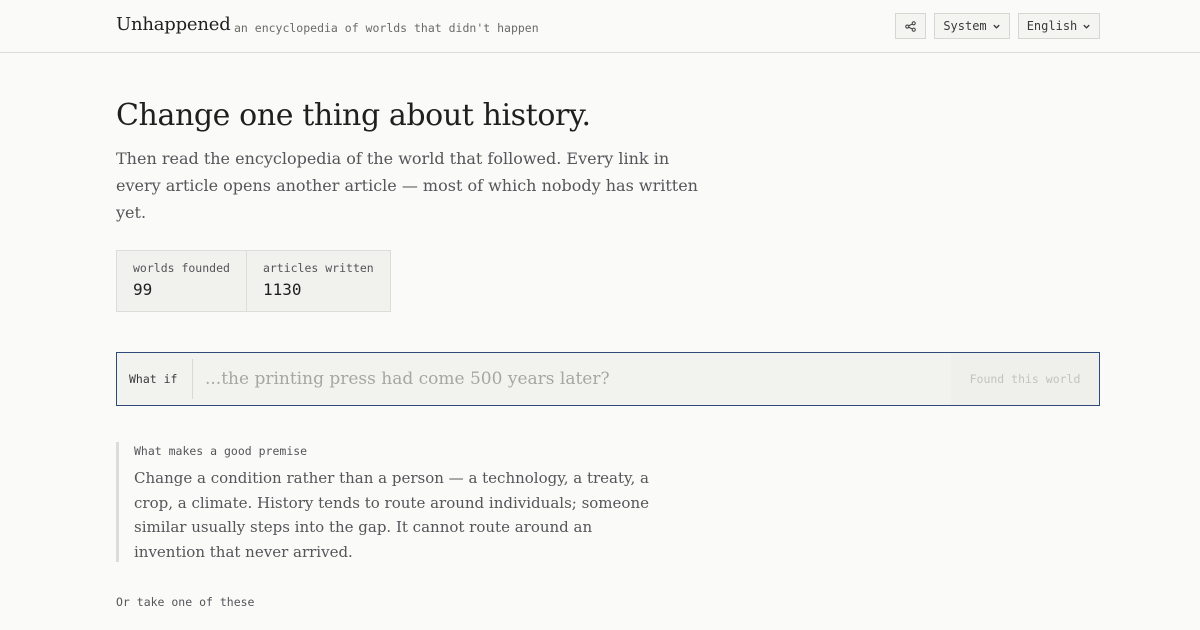 The height and width of the screenshot is (630, 1200). What do you see at coordinates (153, 379) in the screenshot?
I see `what-if-label: What if` at bounding box center [153, 379].